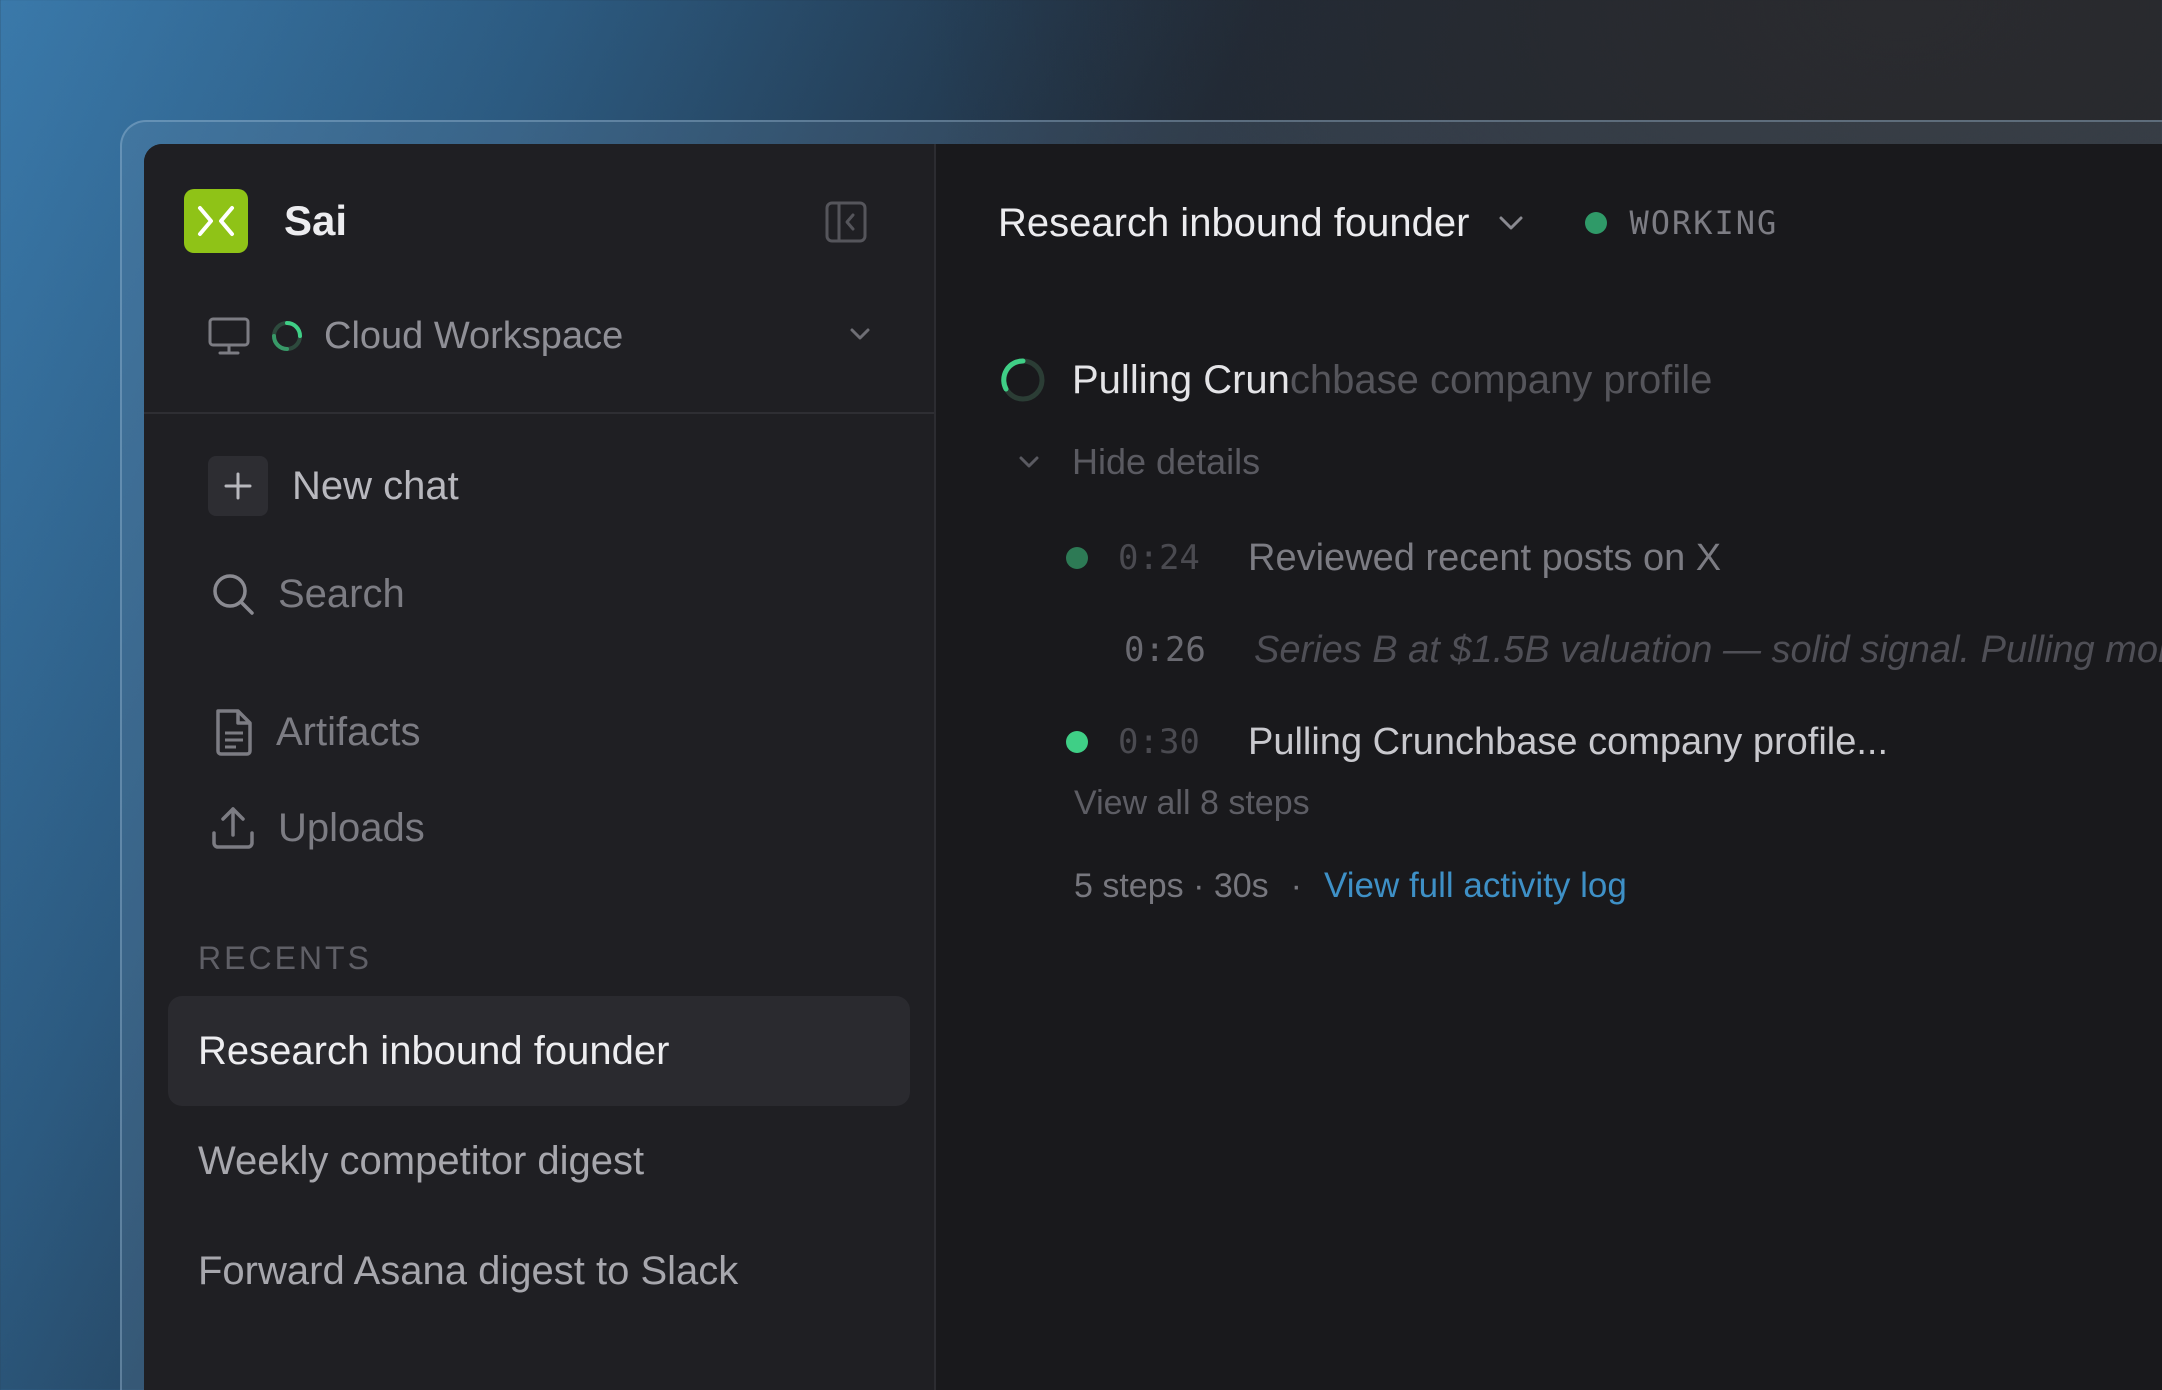 Image resolution: width=2162 pixels, height=1390 pixels. I want to click on upload-icon, so click(233, 828).